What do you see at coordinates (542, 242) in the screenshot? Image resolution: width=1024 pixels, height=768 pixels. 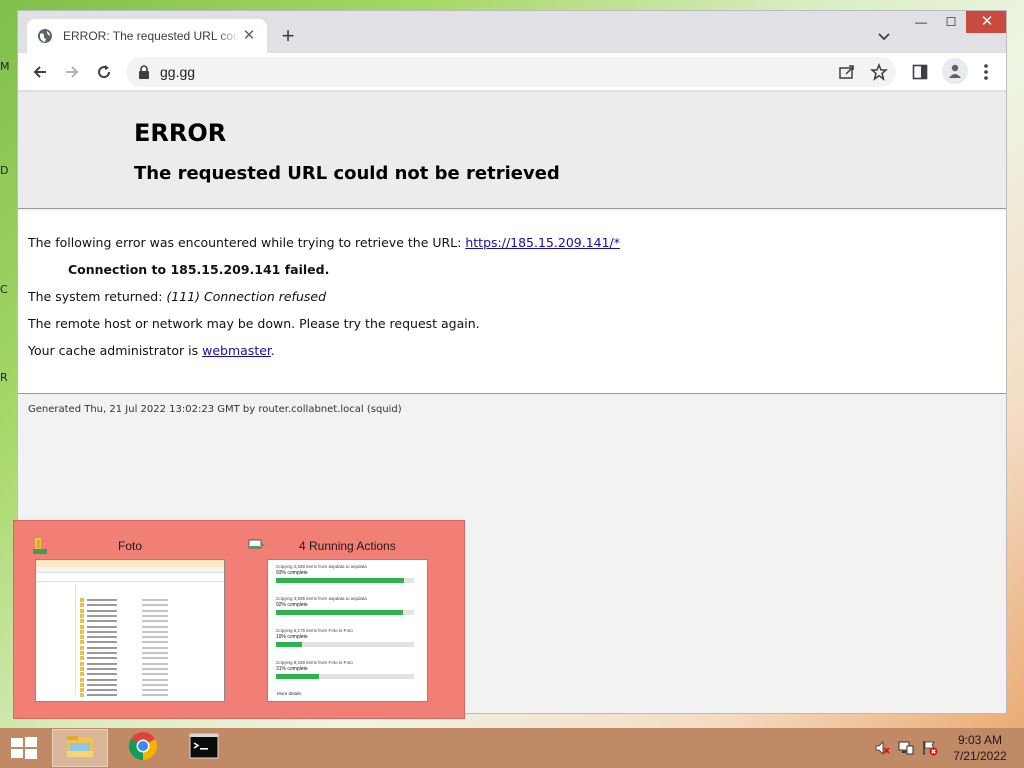 I see `error-url-link: https://185.15.209.141/*` at bounding box center [542, 242].